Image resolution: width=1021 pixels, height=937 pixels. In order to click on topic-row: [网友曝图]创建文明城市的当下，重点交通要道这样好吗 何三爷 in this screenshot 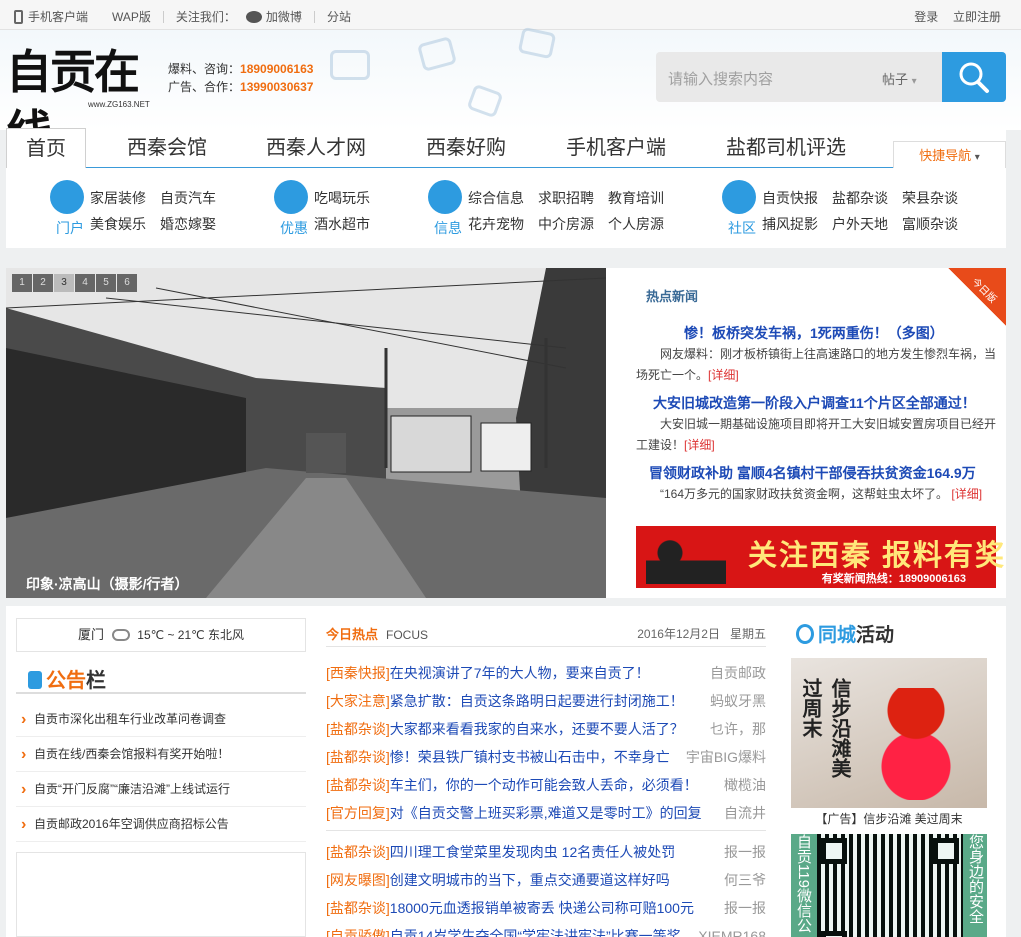, I will do `click(546, 880)`.